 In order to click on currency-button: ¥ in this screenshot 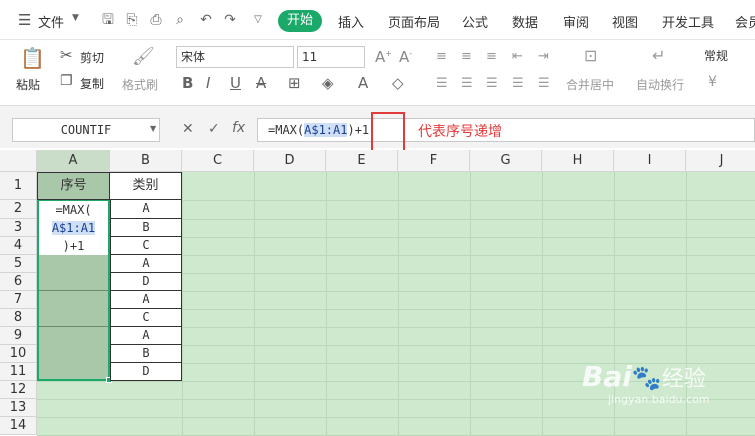, I will do `click(712, 82)`.